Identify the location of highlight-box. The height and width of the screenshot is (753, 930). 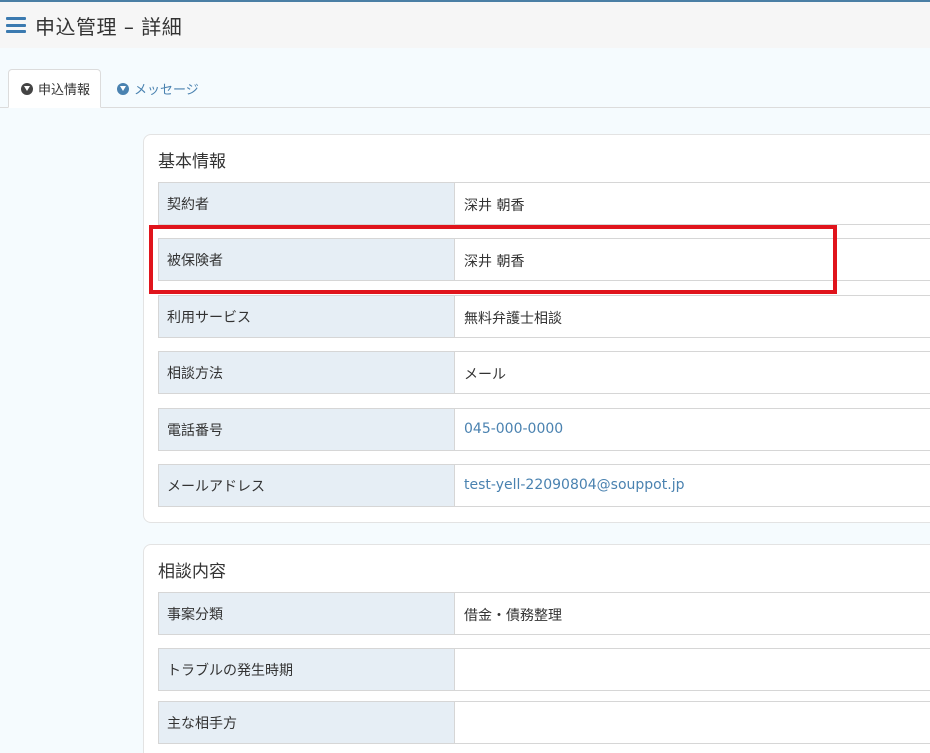
(493, 259).